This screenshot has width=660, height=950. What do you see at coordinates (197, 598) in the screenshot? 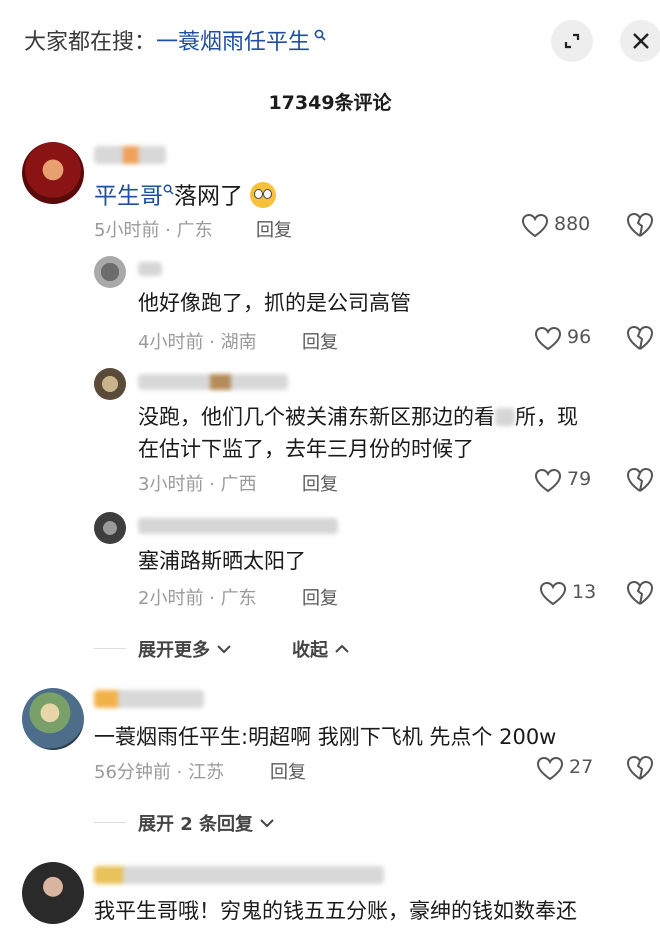
I see `reply-meta: 2小时前 · 广东` at bounding box center [197, 598].